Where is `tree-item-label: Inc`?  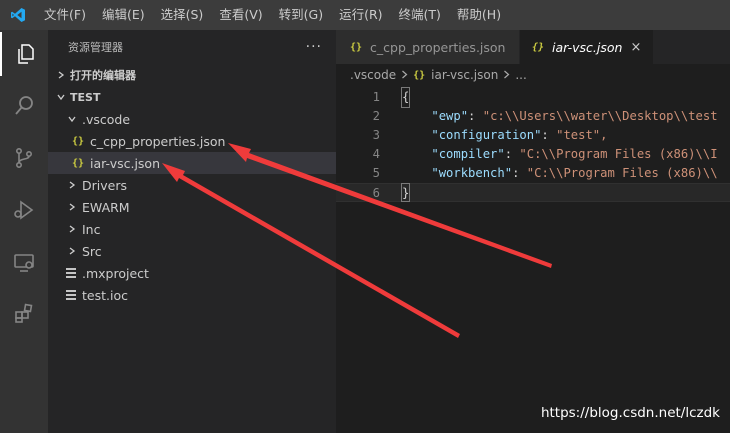 tree-item-label: Inc is located at coordinates (91, 229).